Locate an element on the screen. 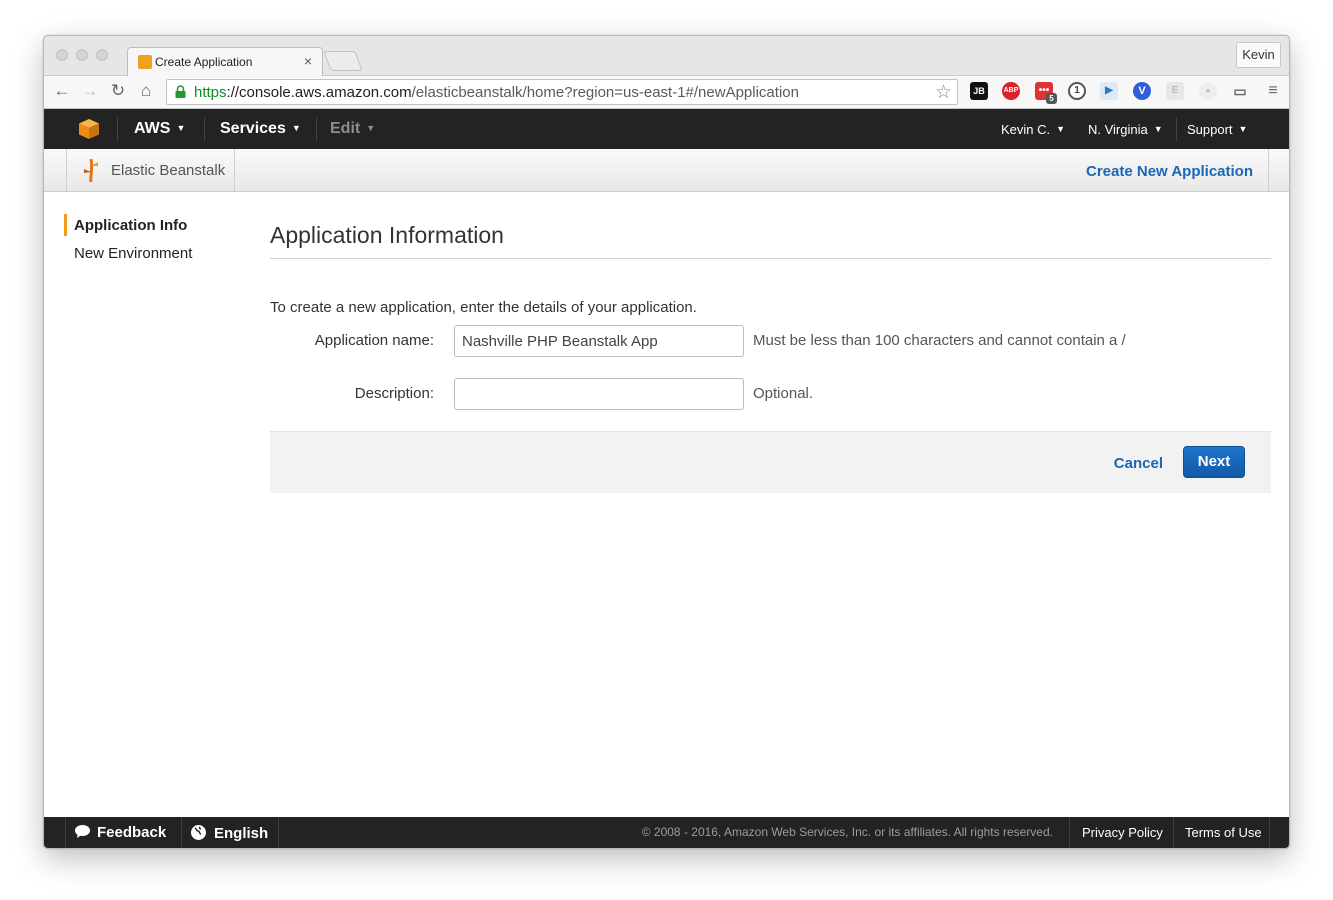 The image size is (1333, 900). play-extension-icon: ▶ is located at coordinates (1109, 91).